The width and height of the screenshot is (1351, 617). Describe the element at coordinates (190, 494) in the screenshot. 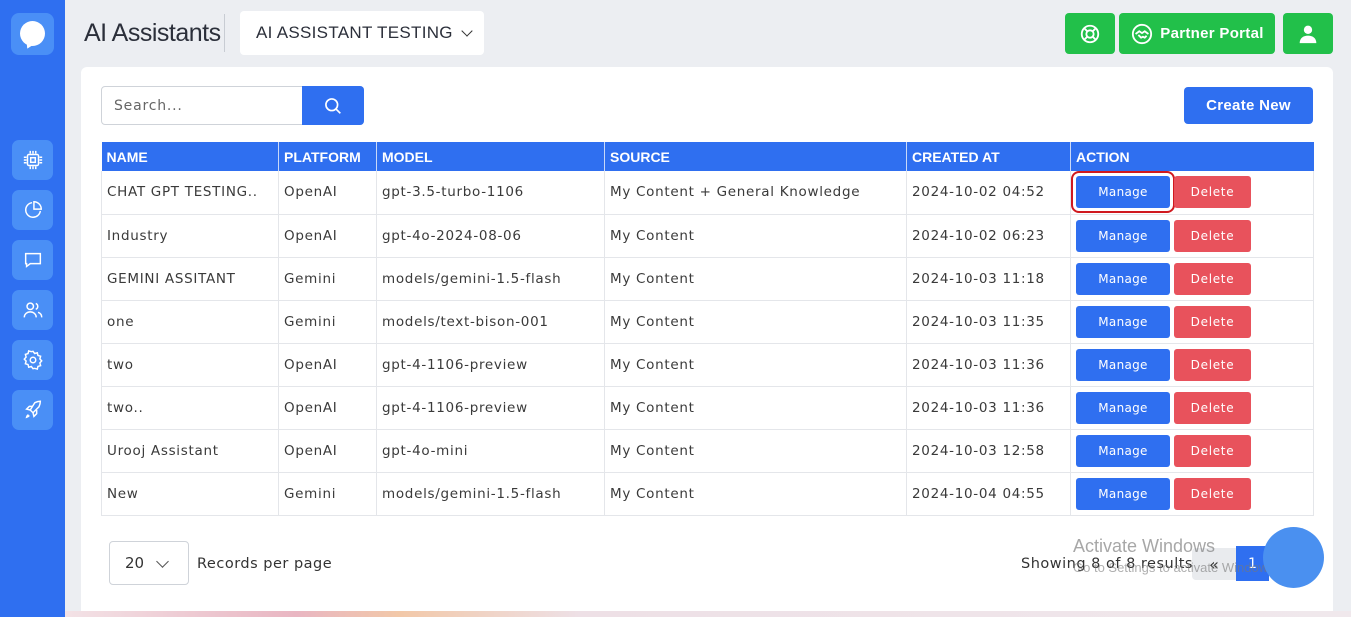

I see `cell-name: New` at that location.